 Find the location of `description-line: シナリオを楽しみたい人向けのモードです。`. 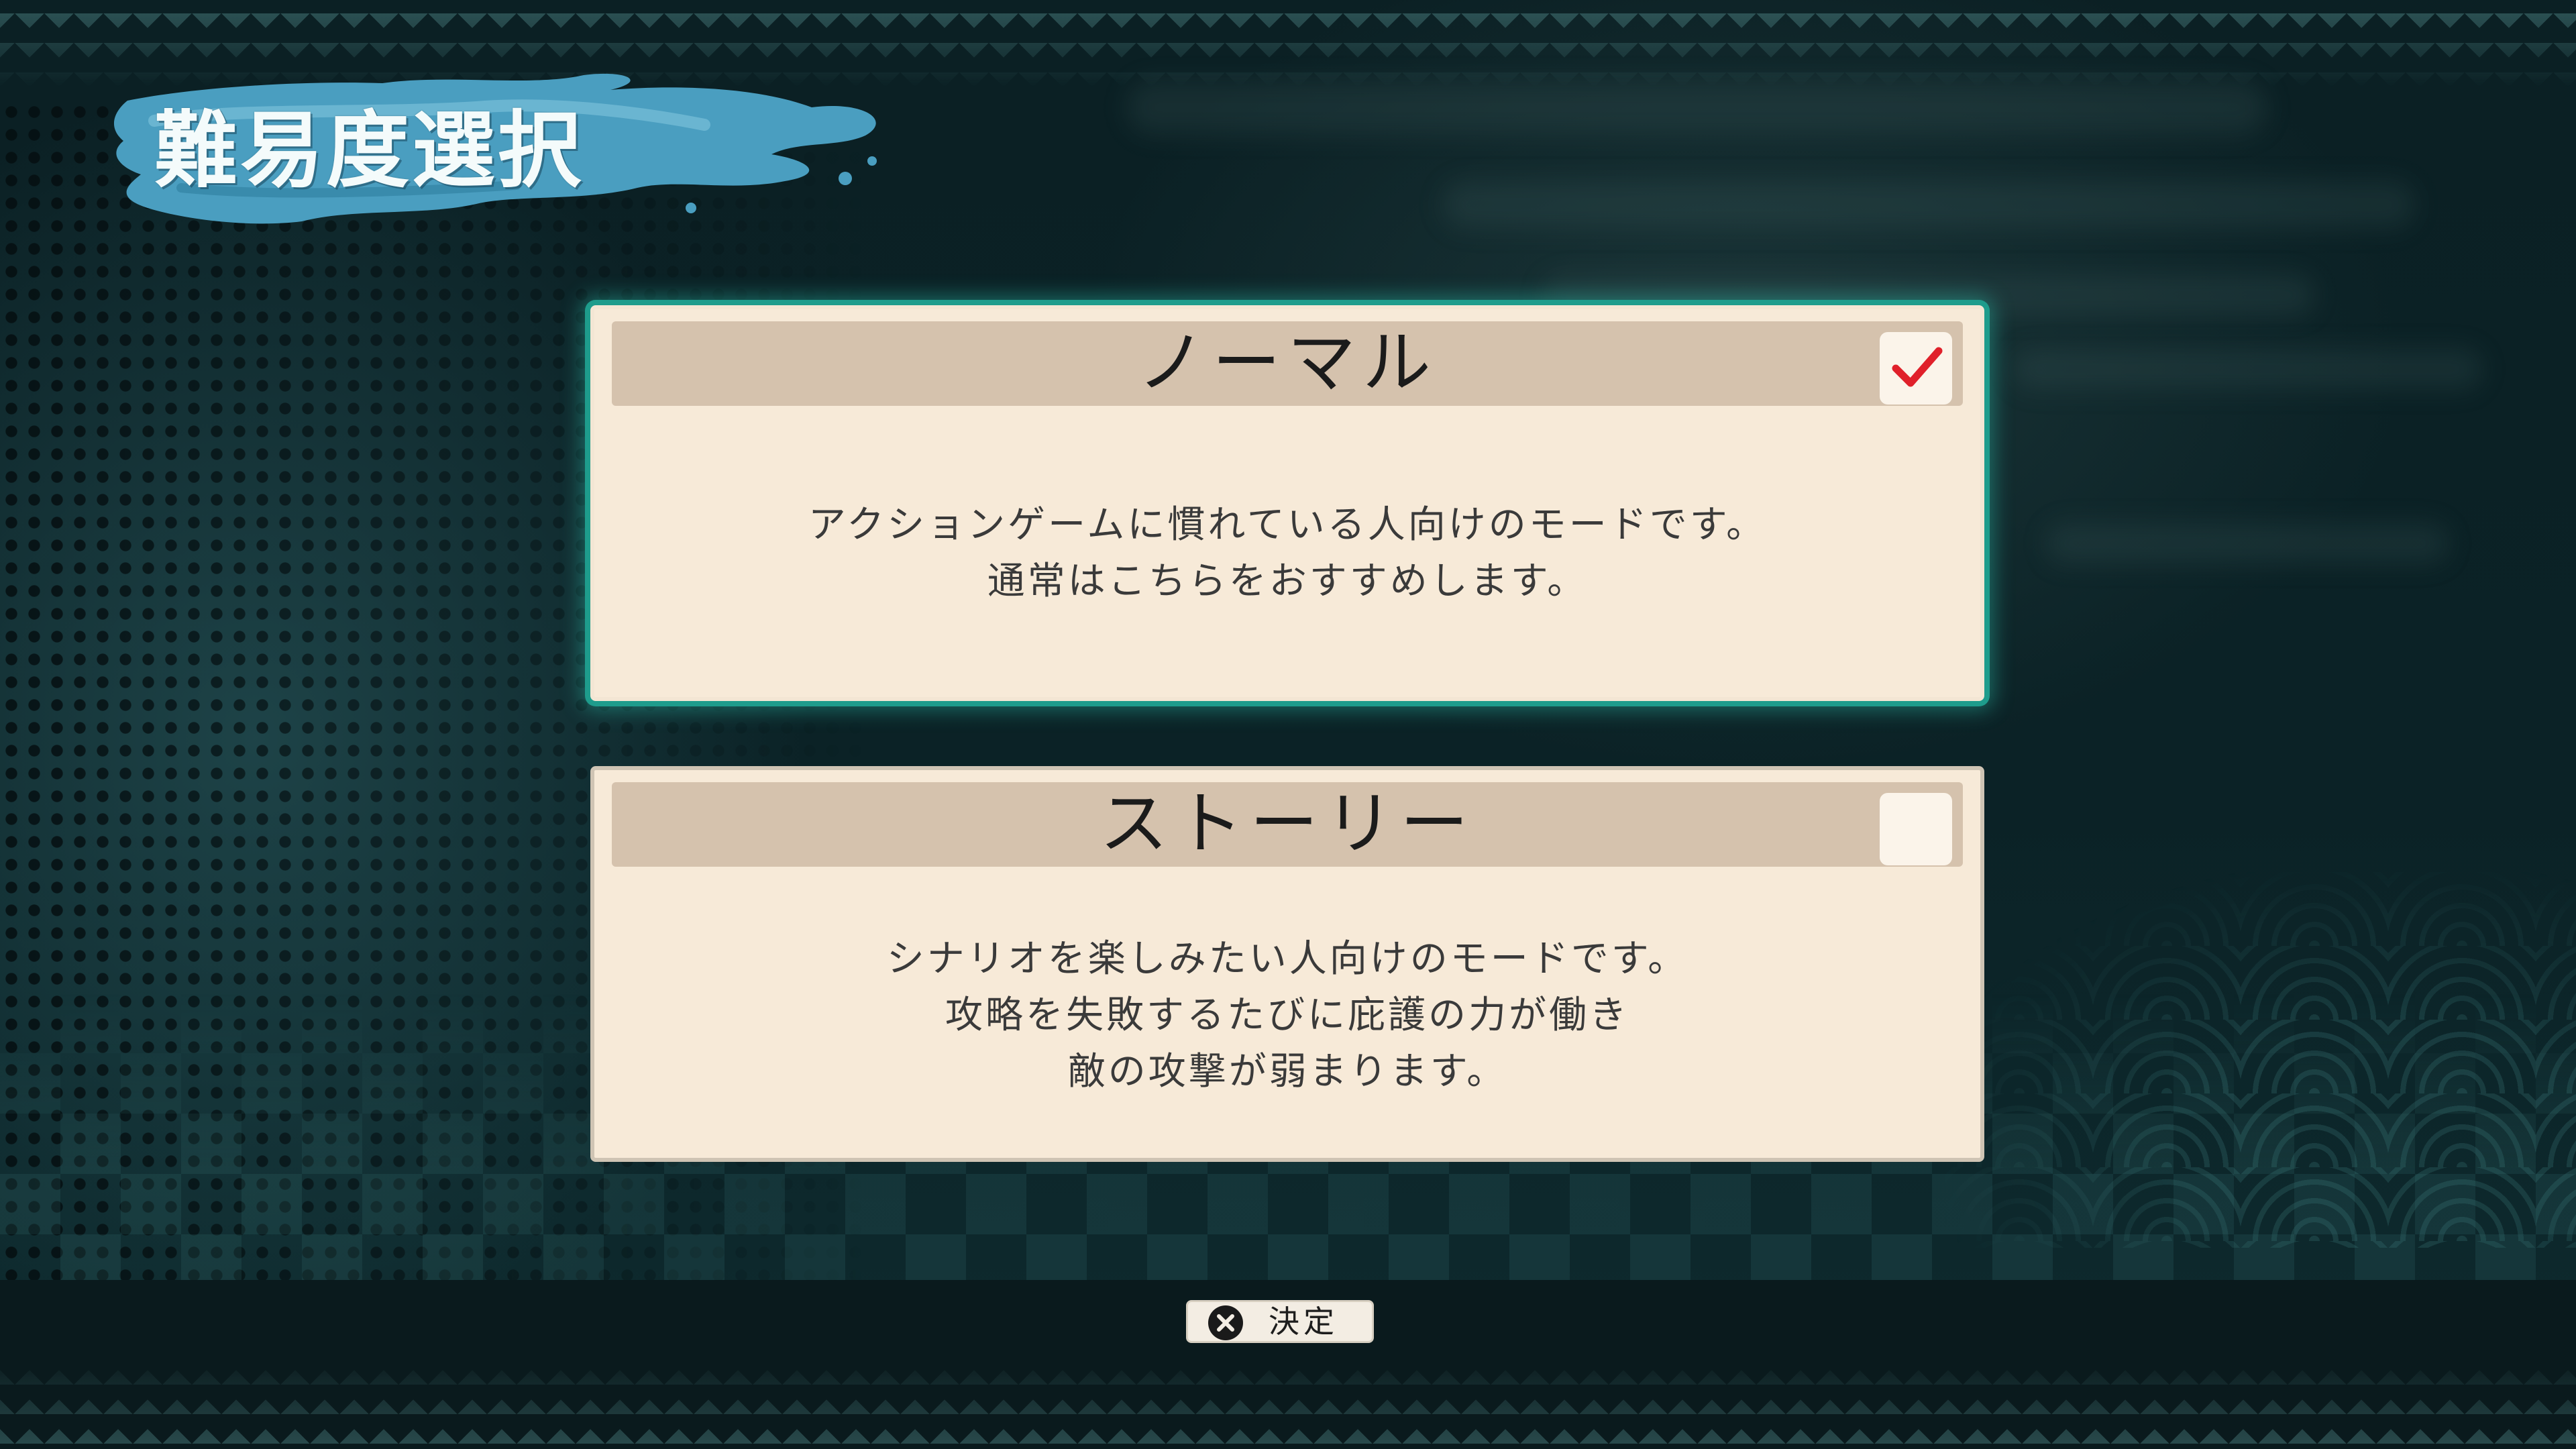

description-line: シナリオを楽しみたい人向けのモードです。 is located at coordinates (1287, 959).